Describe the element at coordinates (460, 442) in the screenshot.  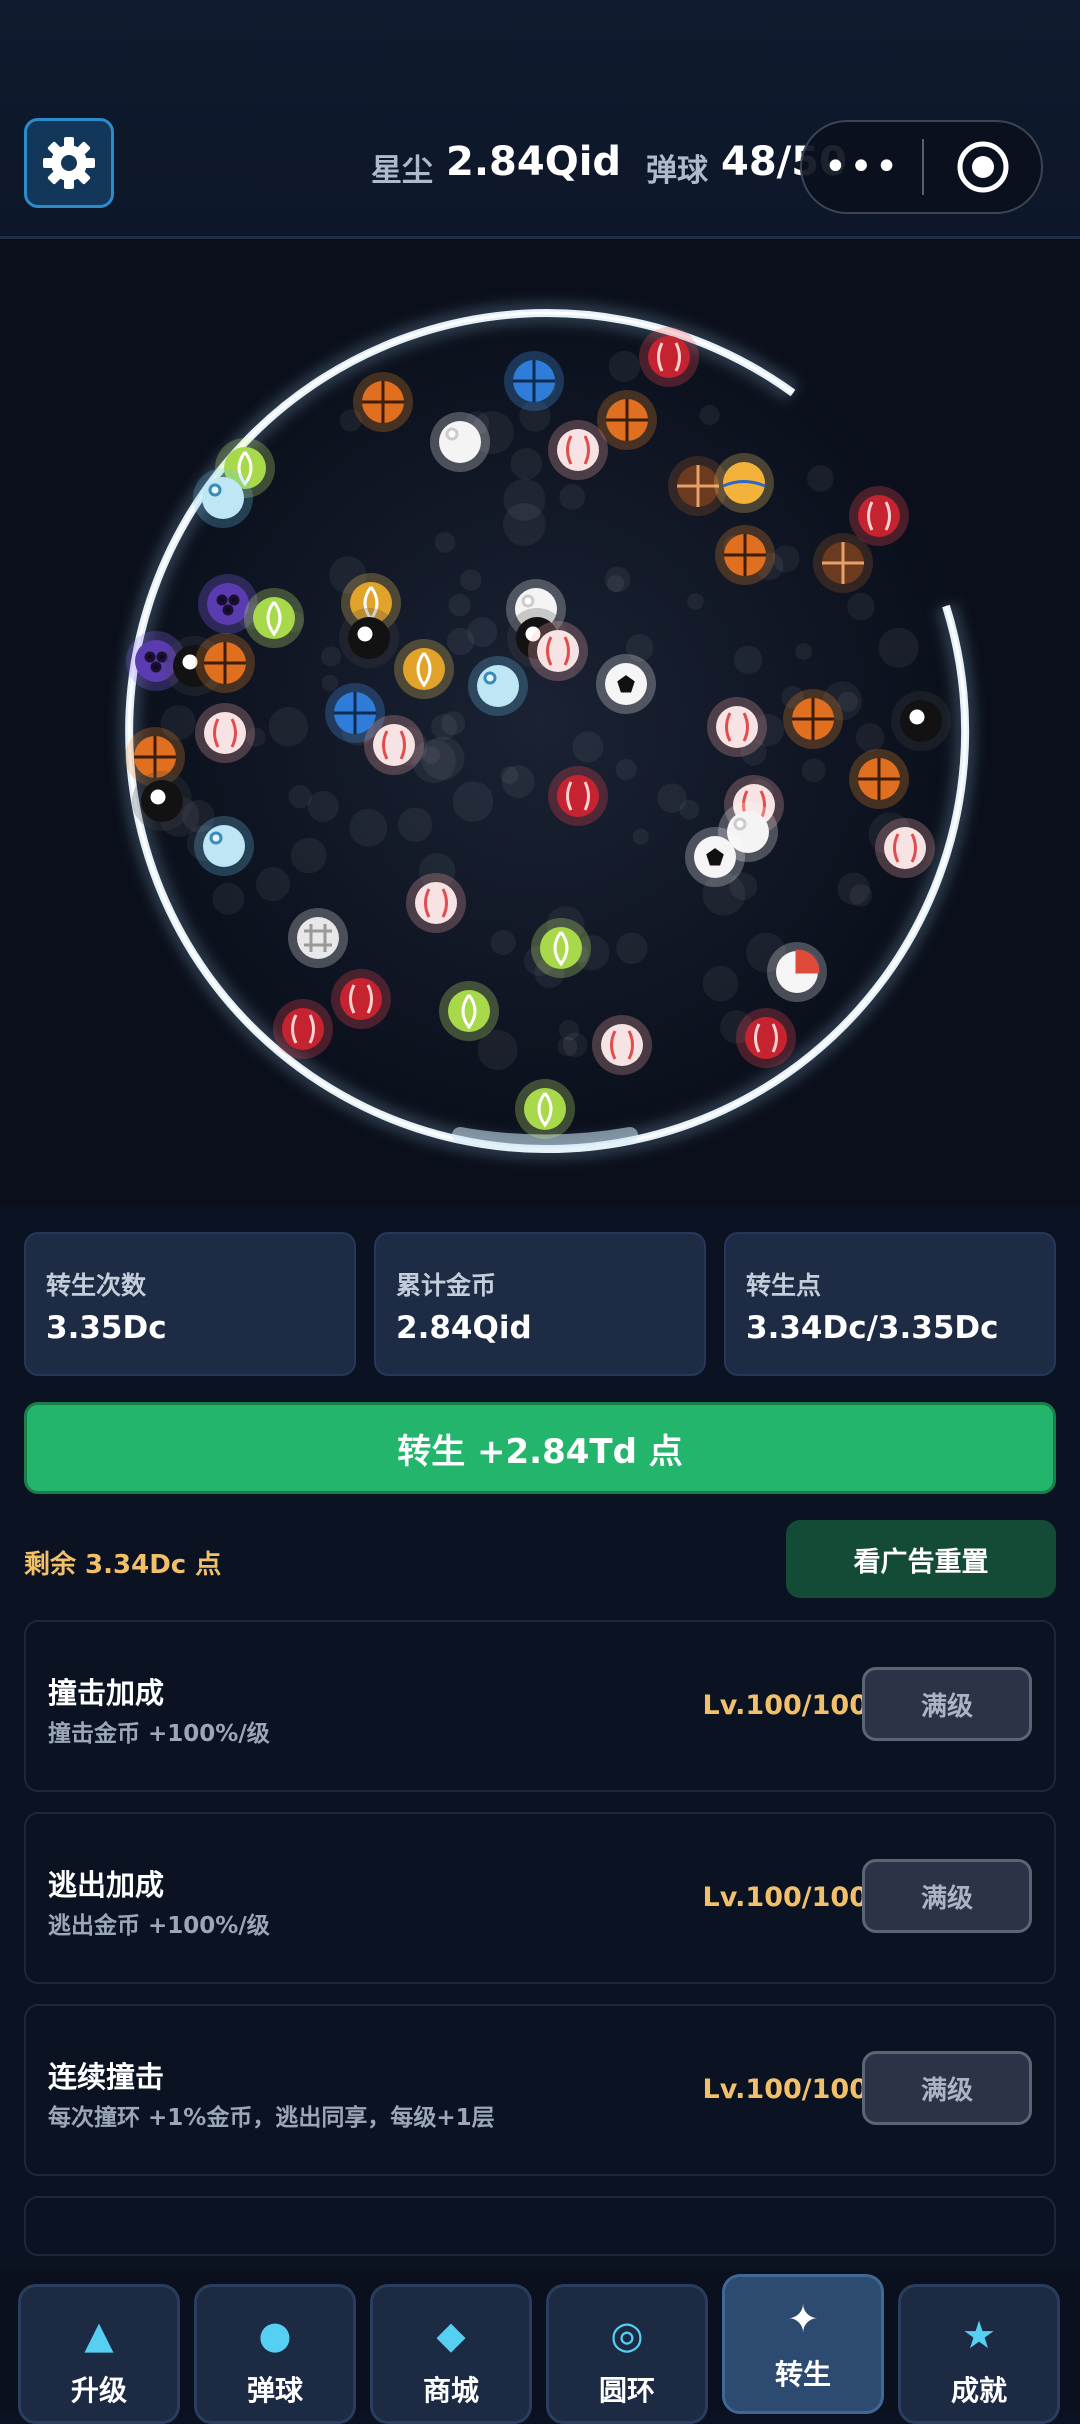
I see `ball-white` at that location.